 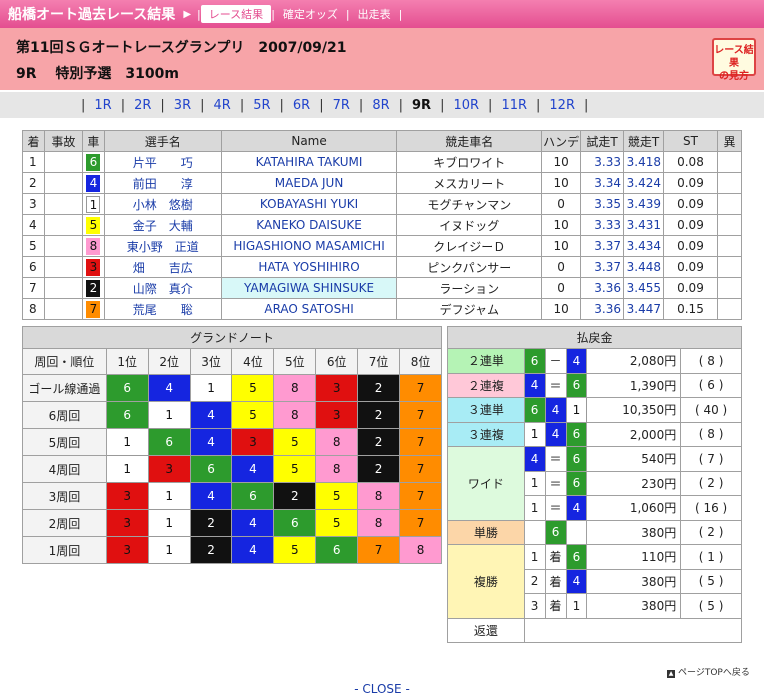 I want to click on round-tab-12r: 12R, so click(x=562, y=105).